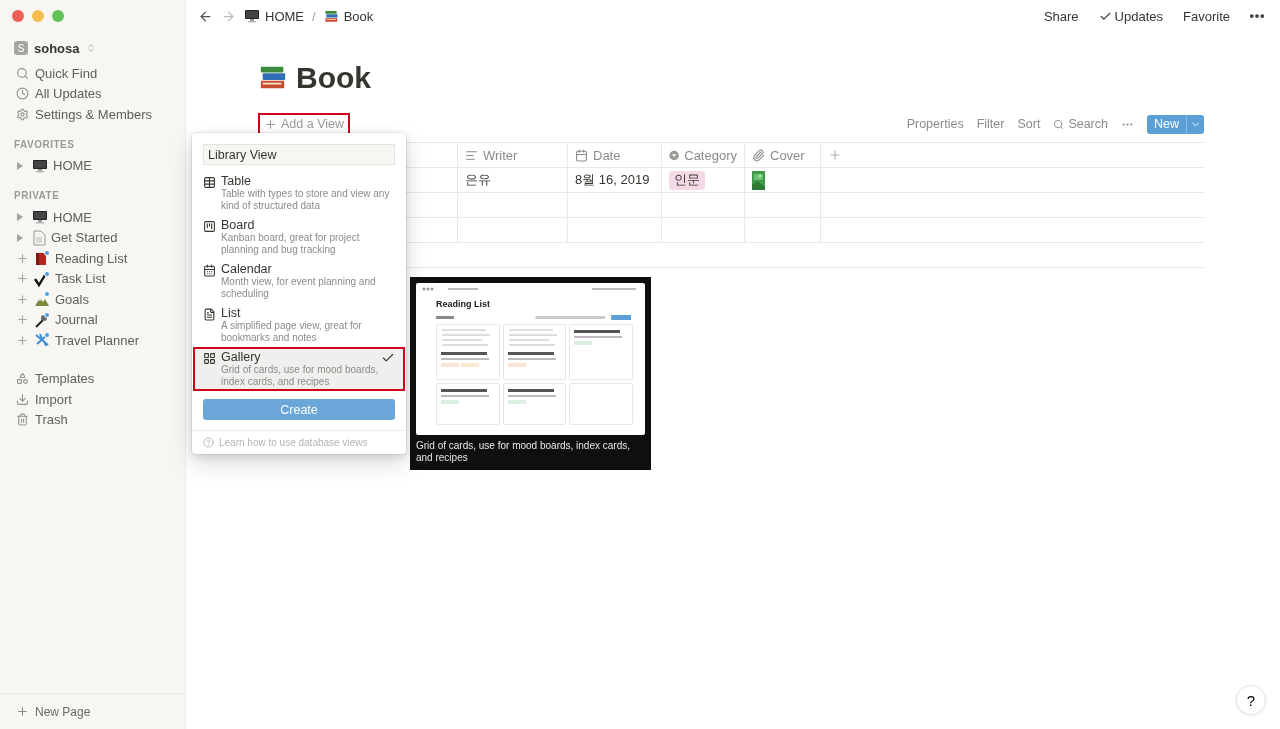 This screenshot has width=1280, height=729. I want to click on sidebar-item: Trash, so click(51, 420).